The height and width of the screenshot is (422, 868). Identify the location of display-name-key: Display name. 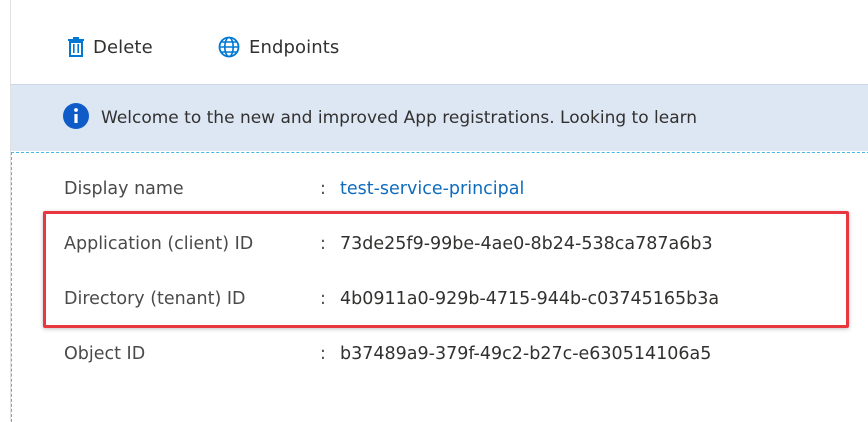
(124, 189).